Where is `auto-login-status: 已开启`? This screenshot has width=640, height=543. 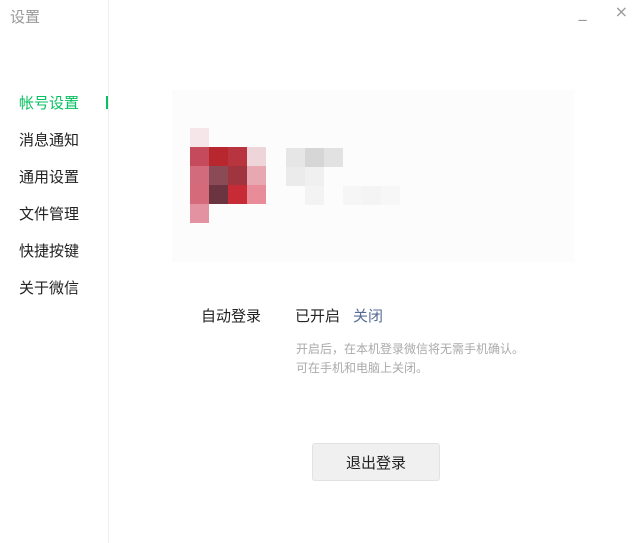 auto-login-status: 已开启 is located at coordinates (318, 316).